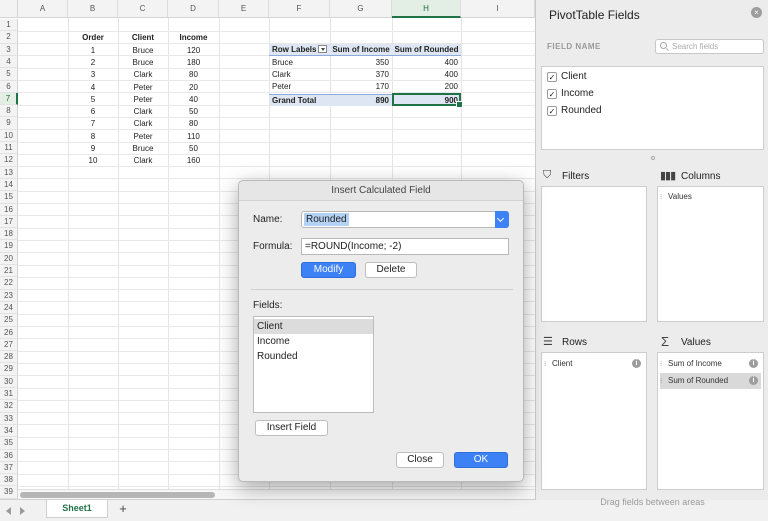  Describe the element at coordinates (498, 9) in the screenshot. I see `column-header-i: I` at that location.